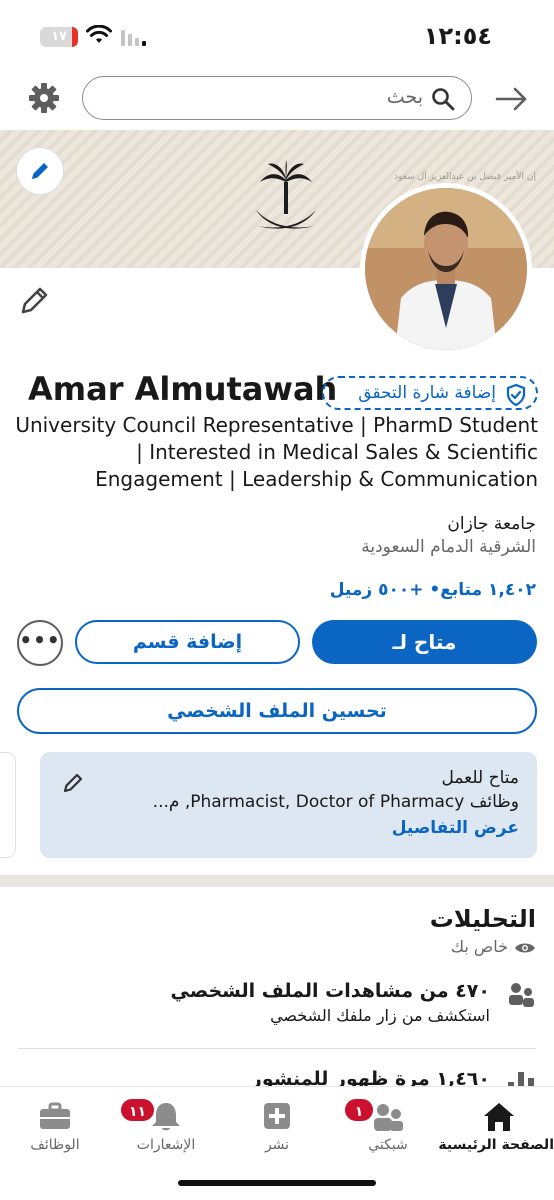 This screenshot has width=554, height=1200. I want to click on edit-profile-pencil-icon, so click(34, 301).